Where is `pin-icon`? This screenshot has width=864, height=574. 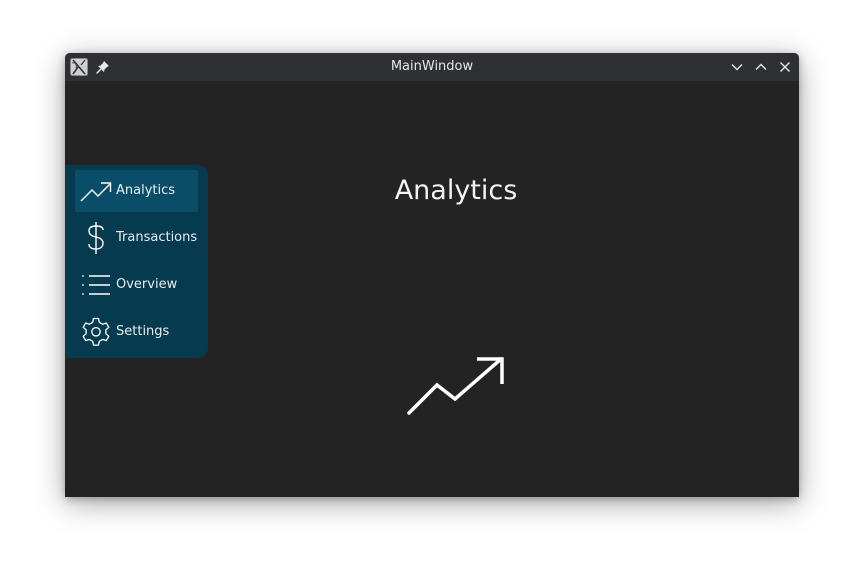 pin-icon is located at coordinates (103, 67).